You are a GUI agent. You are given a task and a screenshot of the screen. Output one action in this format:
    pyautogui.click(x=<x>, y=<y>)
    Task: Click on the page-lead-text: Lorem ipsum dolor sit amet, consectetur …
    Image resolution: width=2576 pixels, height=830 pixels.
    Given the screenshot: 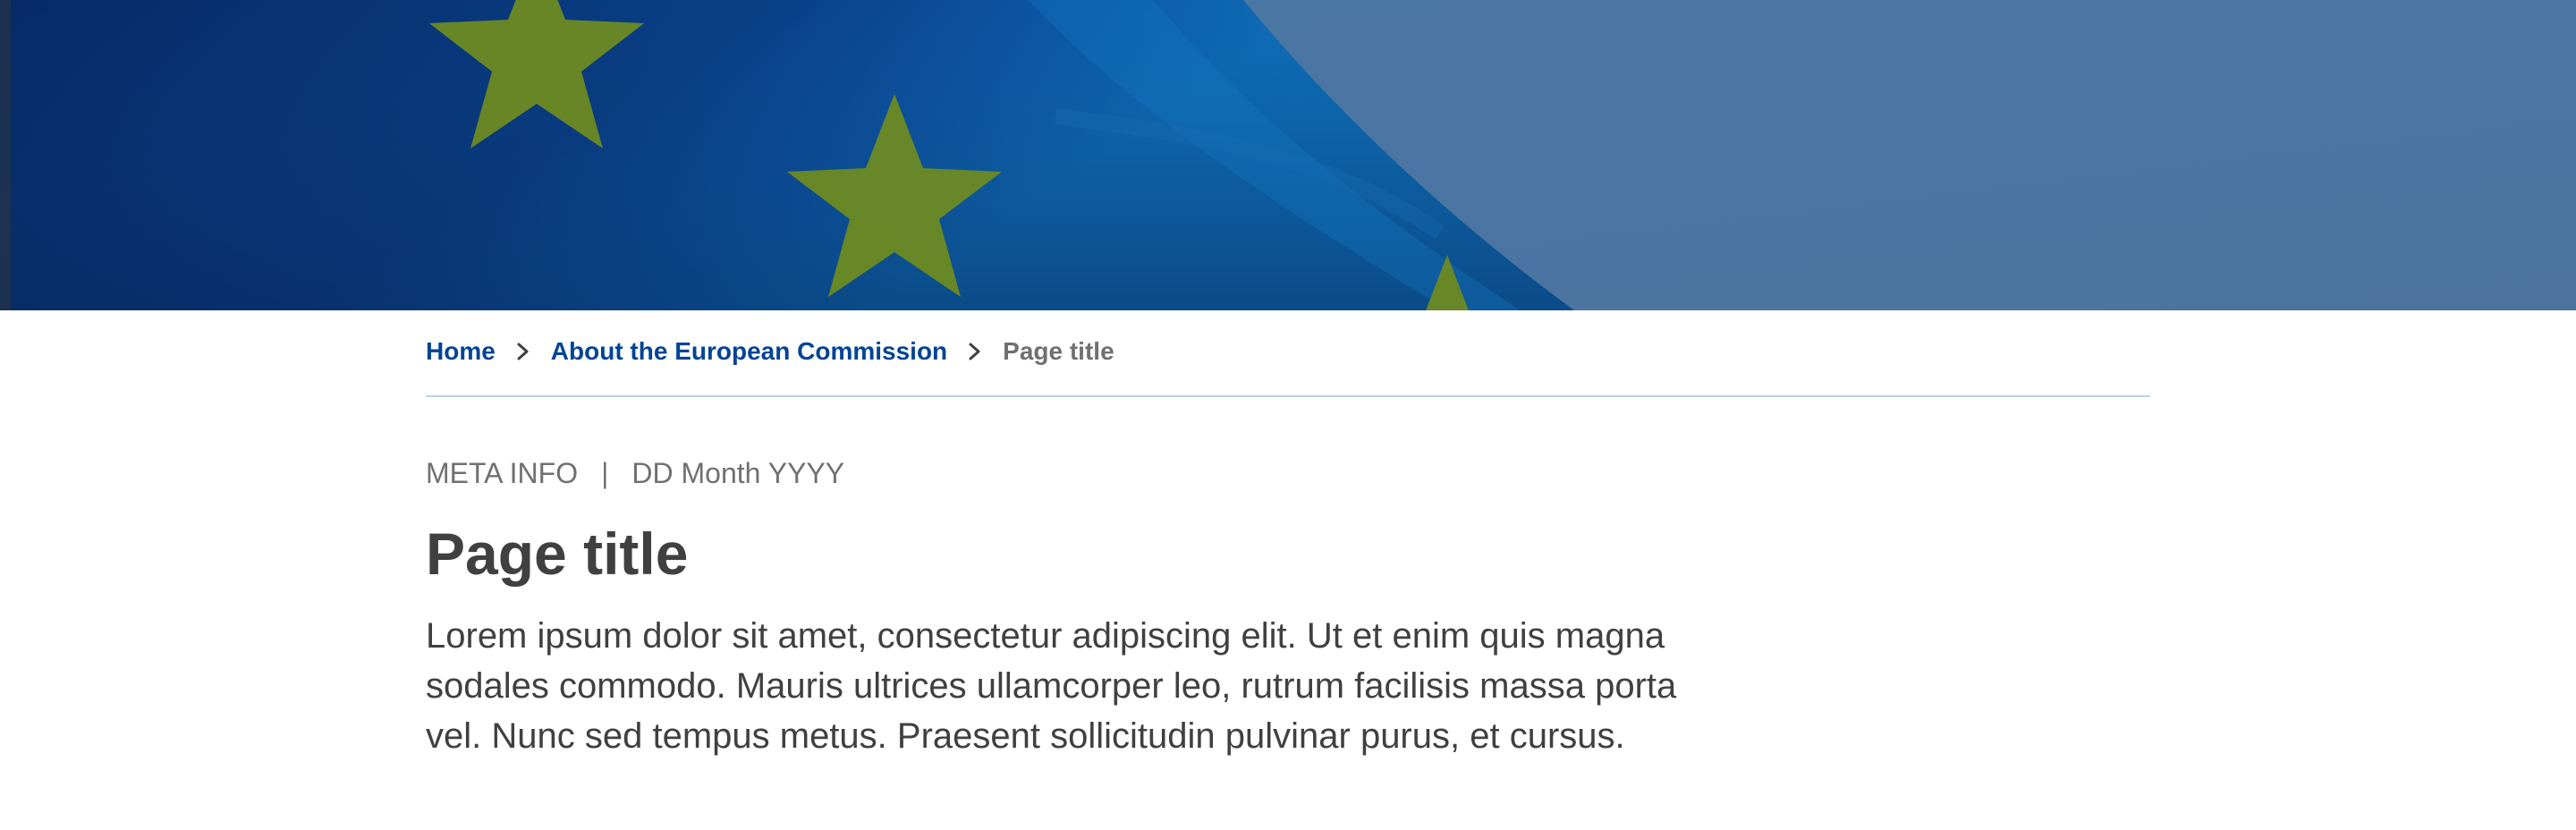 What is the action you would take?
    pyautogui.click(x=1051, y=686)
    